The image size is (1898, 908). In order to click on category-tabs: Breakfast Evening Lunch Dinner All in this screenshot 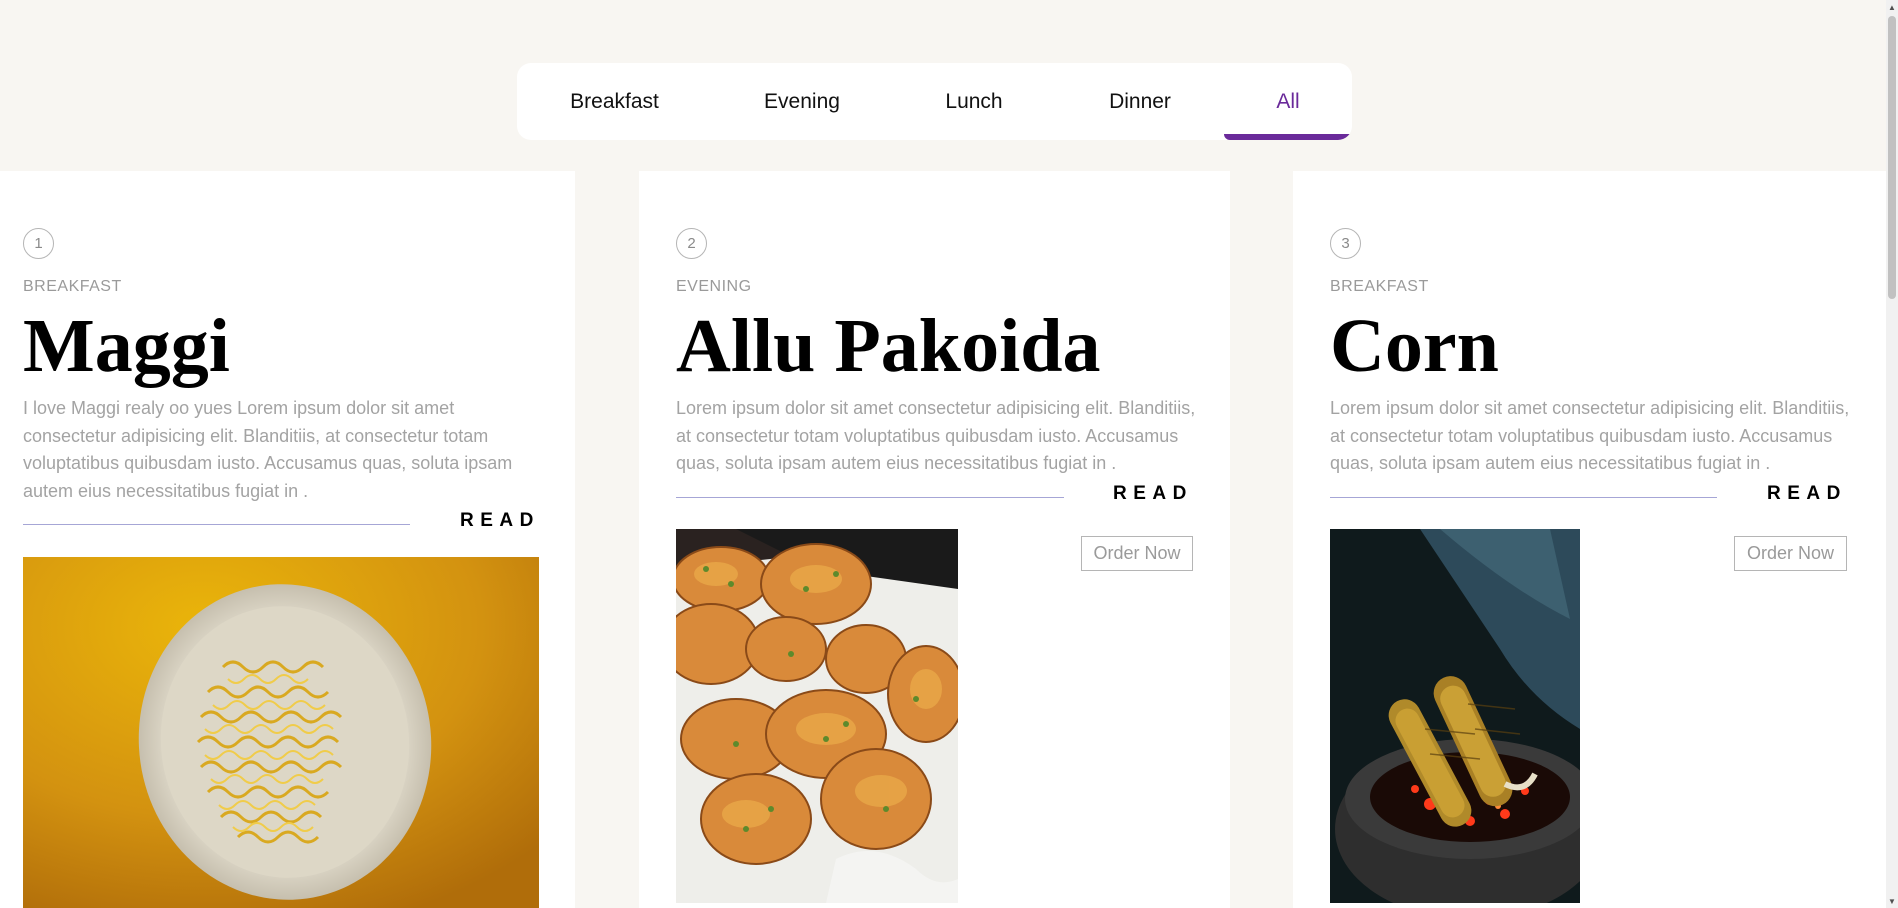, I will do `click(934, 101)`.